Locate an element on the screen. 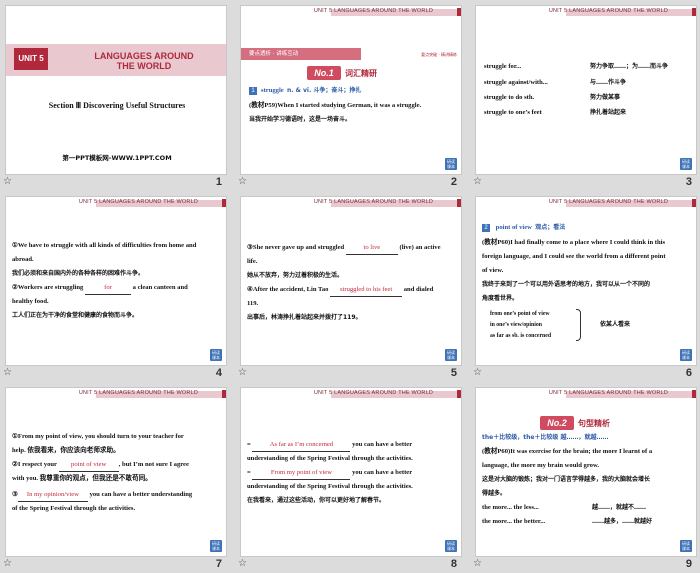 The width and height of the screenshot is (700, 573). slide-meta-7: ☆ 7 is located at coordinates (116, 565).